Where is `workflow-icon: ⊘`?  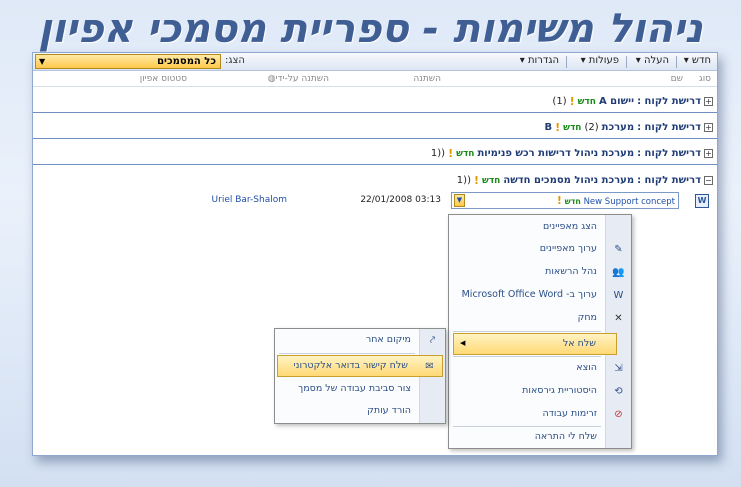
workflow-icon: ⊘ is located at coordinates (618, 414).